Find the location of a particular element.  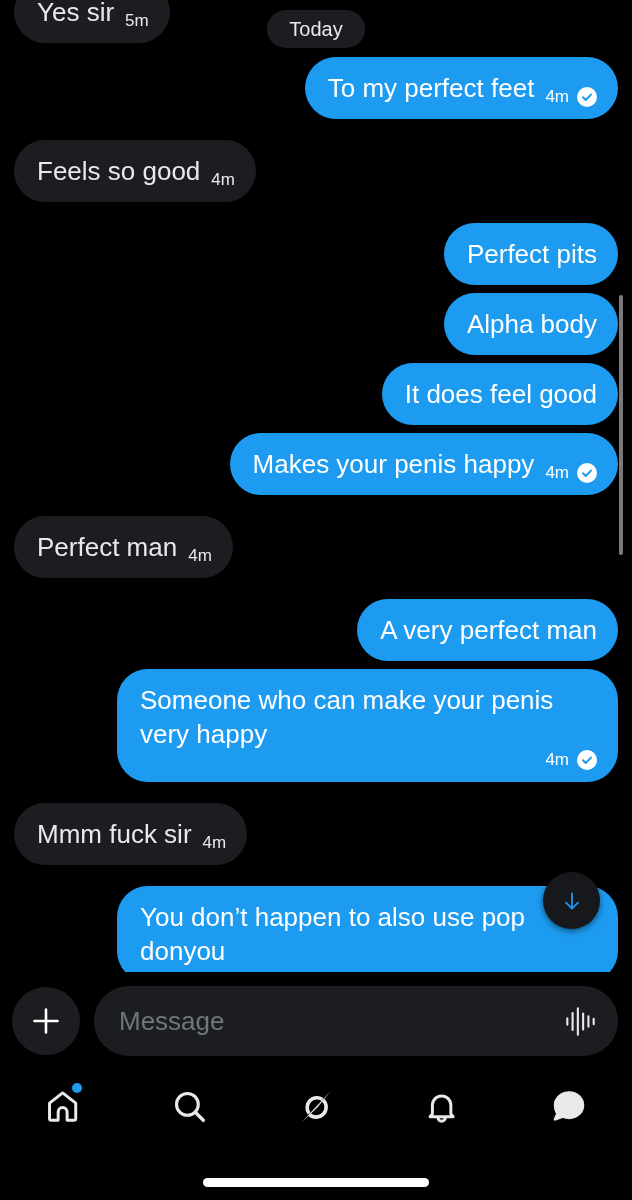

message-text: Alpha body is located at coordinates (531, 324).